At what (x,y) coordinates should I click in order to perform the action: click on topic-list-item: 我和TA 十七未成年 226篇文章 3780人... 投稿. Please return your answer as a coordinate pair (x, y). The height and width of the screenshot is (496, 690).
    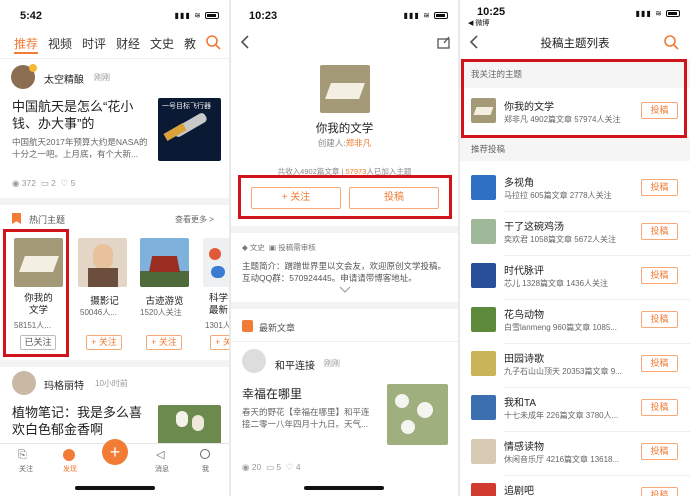
    Looking at the image, I should click on (575, 410).